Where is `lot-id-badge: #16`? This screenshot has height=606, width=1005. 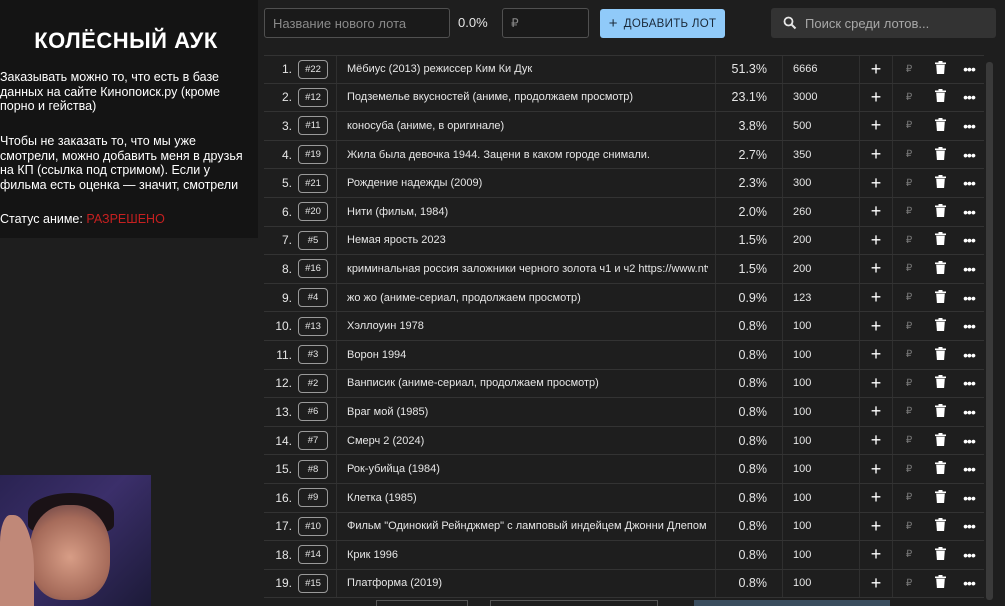
lot-id-badge: #16 is located at coordinates (313, 269).